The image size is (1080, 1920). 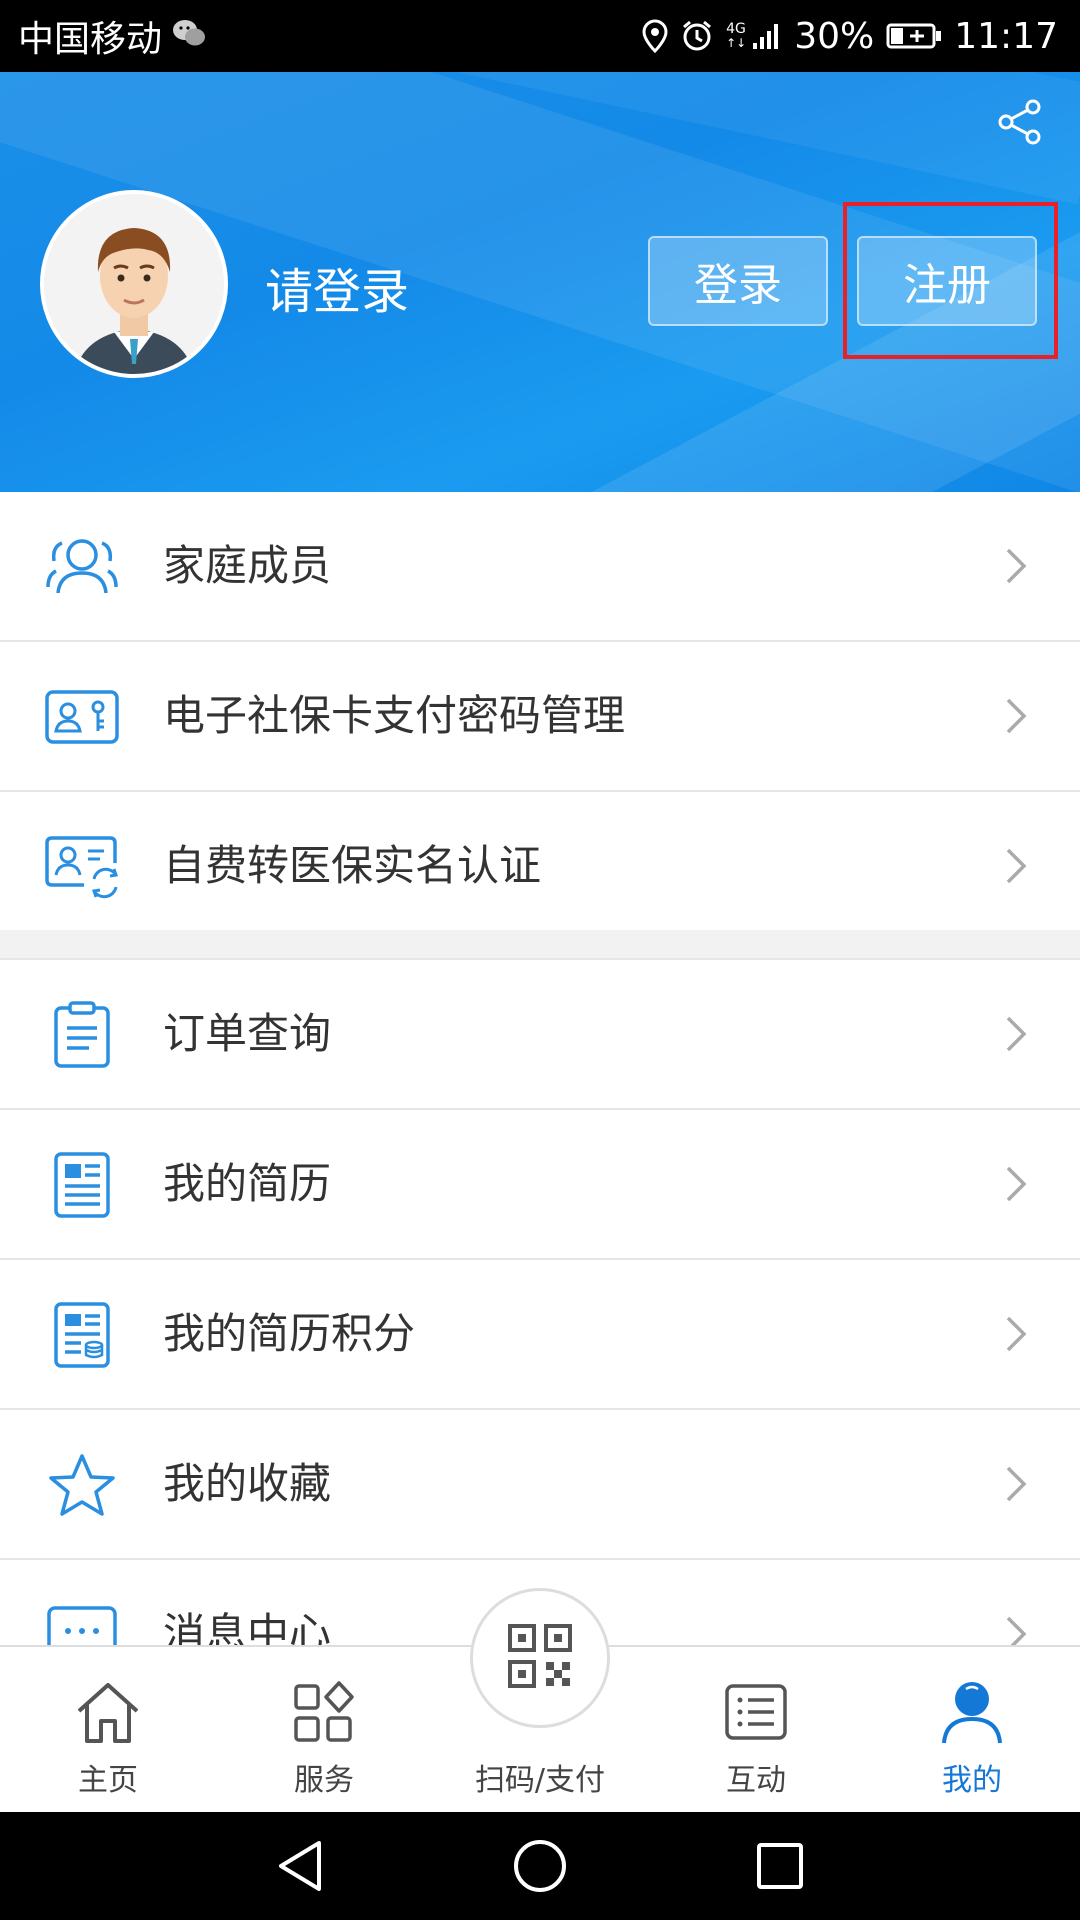 I want to click on system-nav-bar, so click(x=540, y=1866).